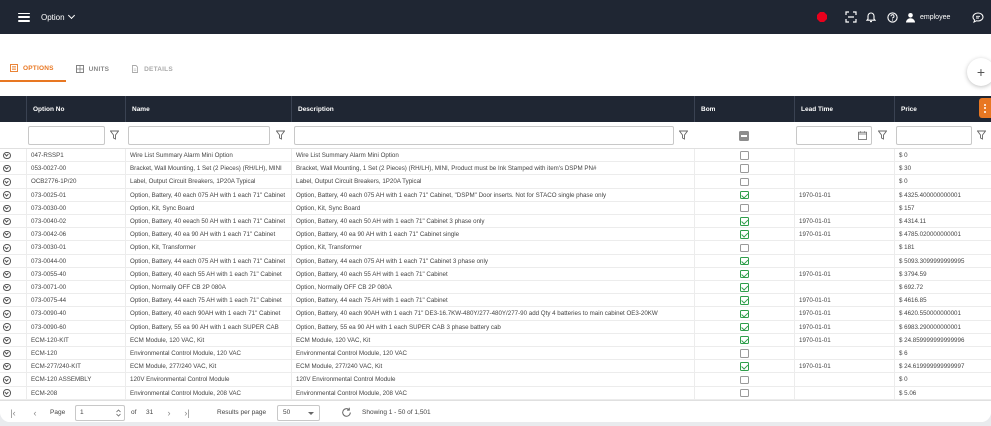  I want to click on header-name: Name, so click(208, 109).